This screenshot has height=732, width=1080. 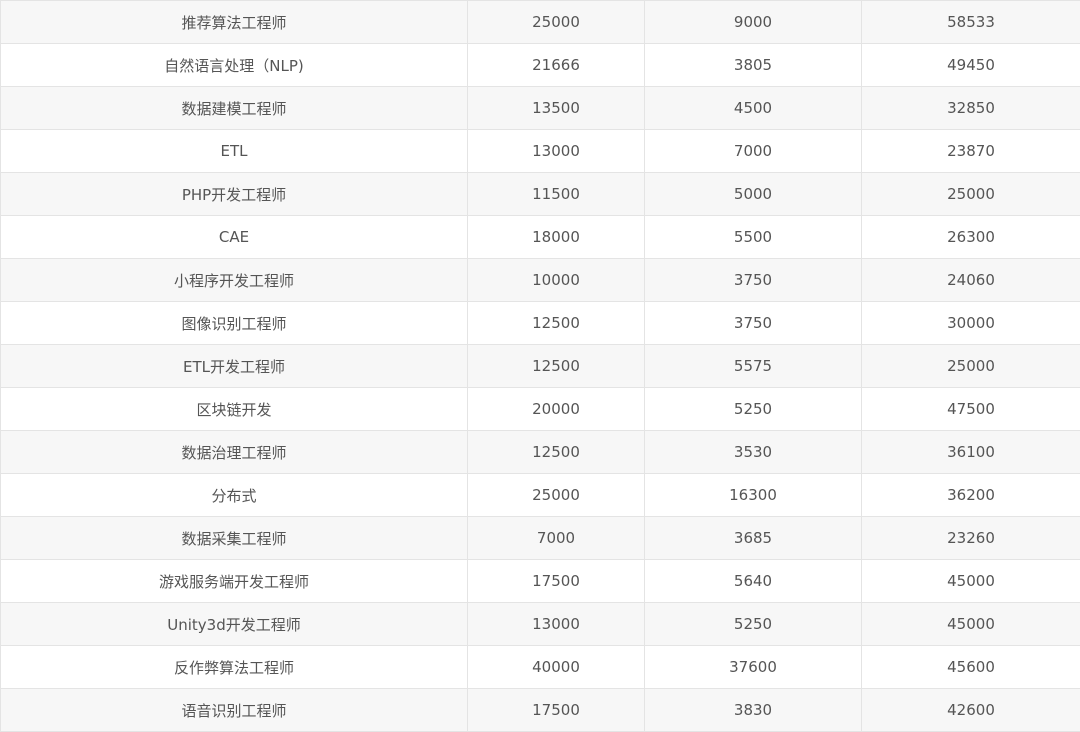 I want to click on value-col-4-cell: 42600, so click(x=971, y=710).